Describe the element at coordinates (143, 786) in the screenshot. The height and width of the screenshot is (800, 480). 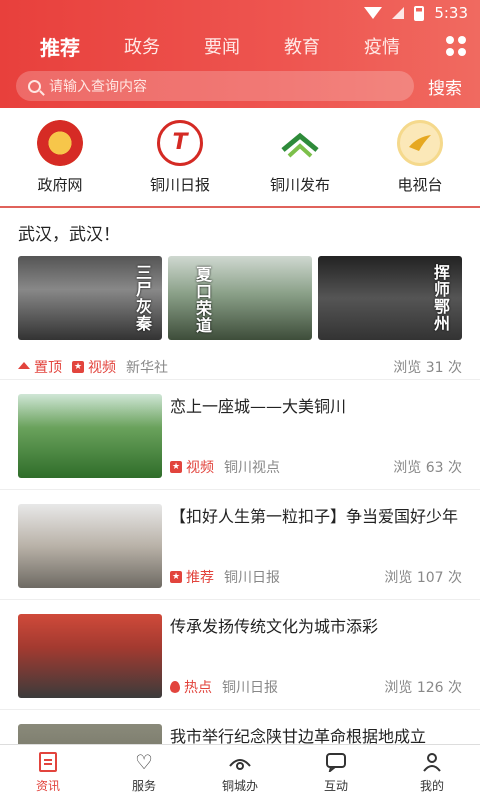
I see `nav-label: 服务` at that location.